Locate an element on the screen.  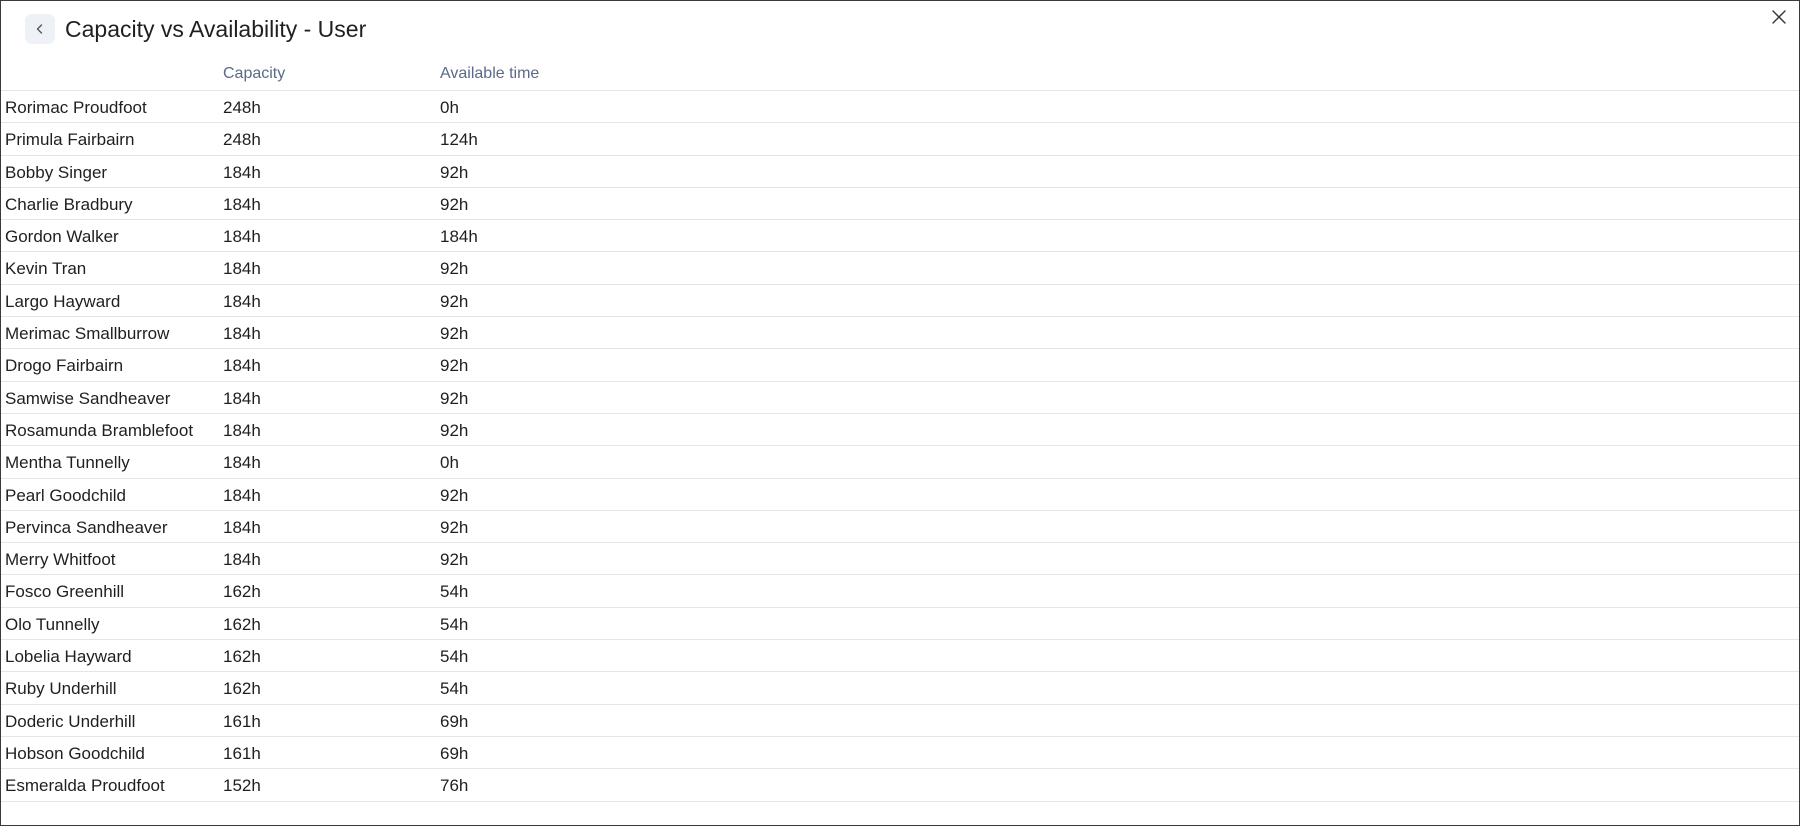
column-header-available-time: Available time is located at coordinates (489, 74).